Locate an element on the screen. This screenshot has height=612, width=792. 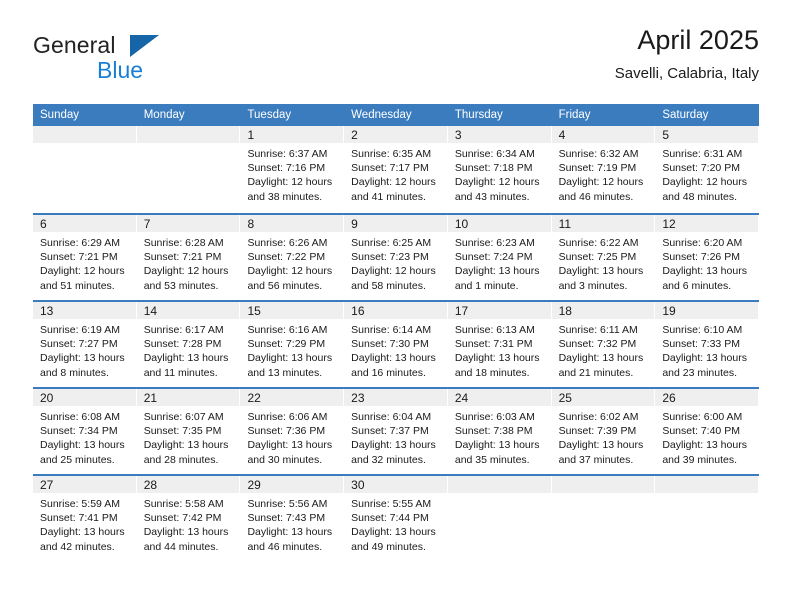
sunrise-text: Sunrise: 6:35 AM is located at coordinates (391, 154).